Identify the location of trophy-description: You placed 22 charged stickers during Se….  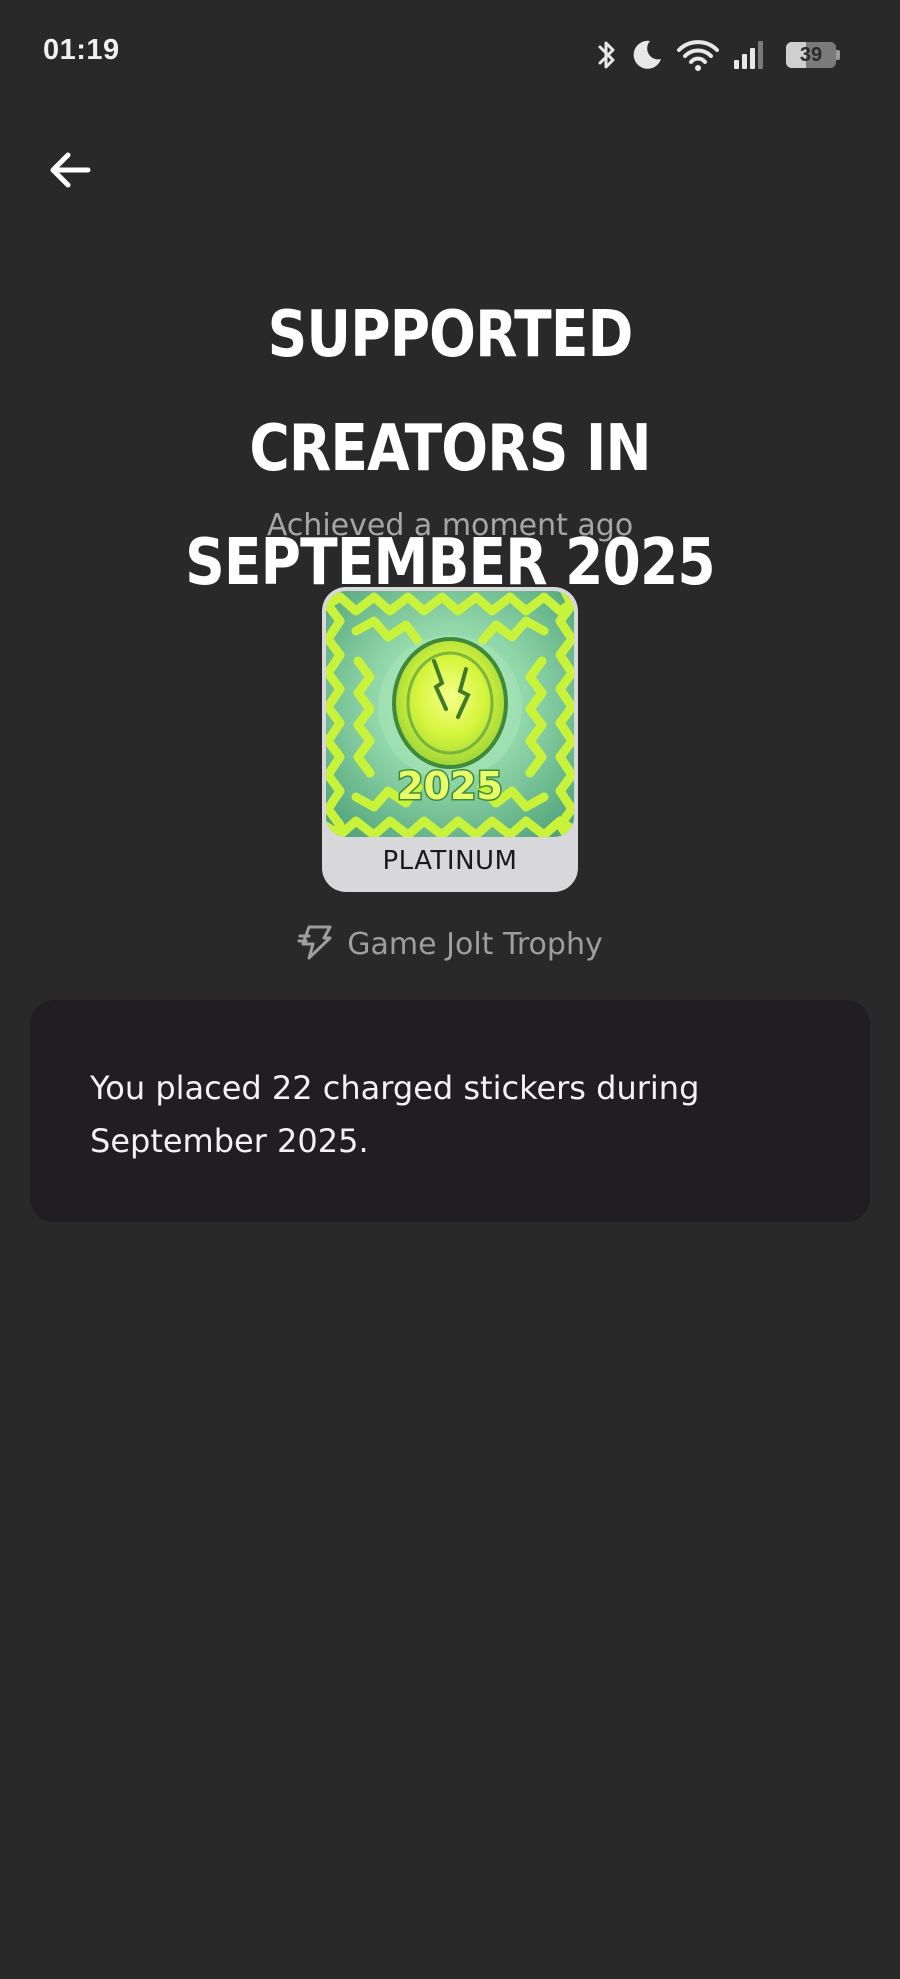
(395, 1114).